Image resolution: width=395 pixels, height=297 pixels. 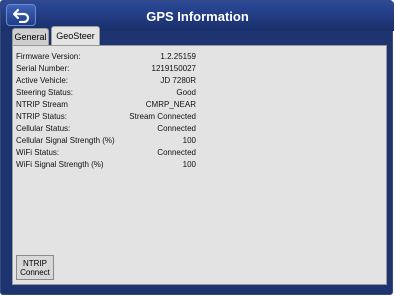 I want to click on info-row-wifi-status: WiFi Status: Connected, so click(x=106, y=153).